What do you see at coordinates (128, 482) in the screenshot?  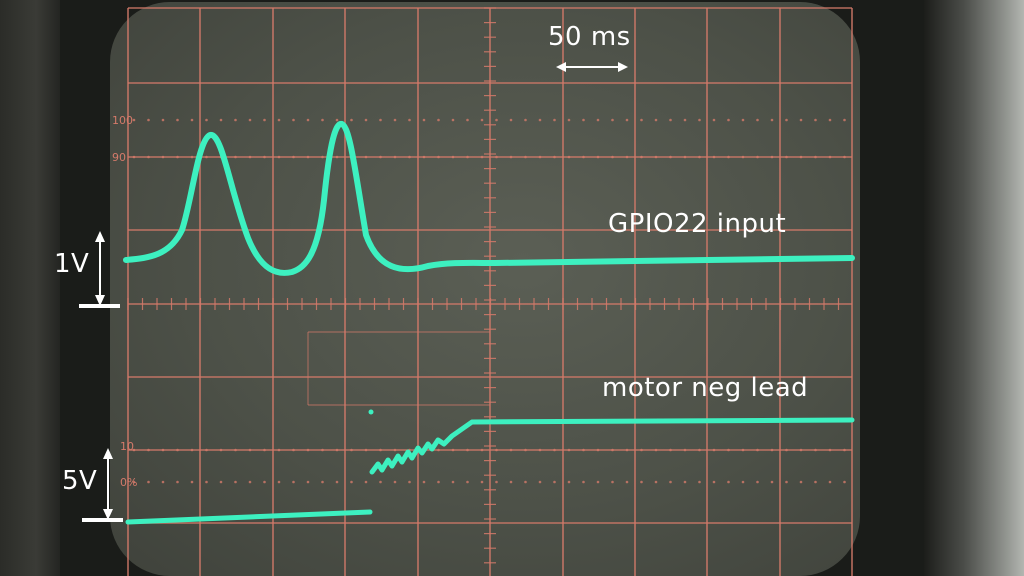 I see `mark-0: 0%` at bounding box center [128, 482].